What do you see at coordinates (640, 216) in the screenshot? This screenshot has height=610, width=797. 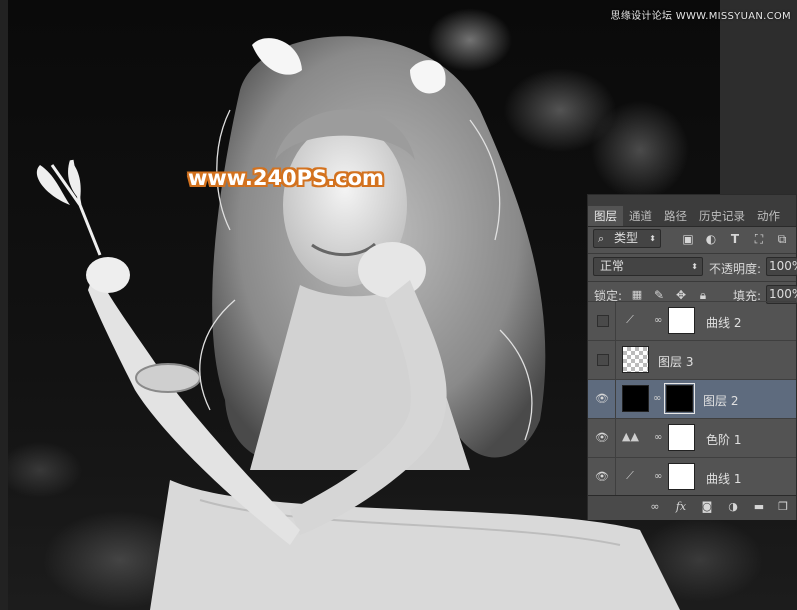 I see `tab-channels: 通道` at bounding box center [640, 216].